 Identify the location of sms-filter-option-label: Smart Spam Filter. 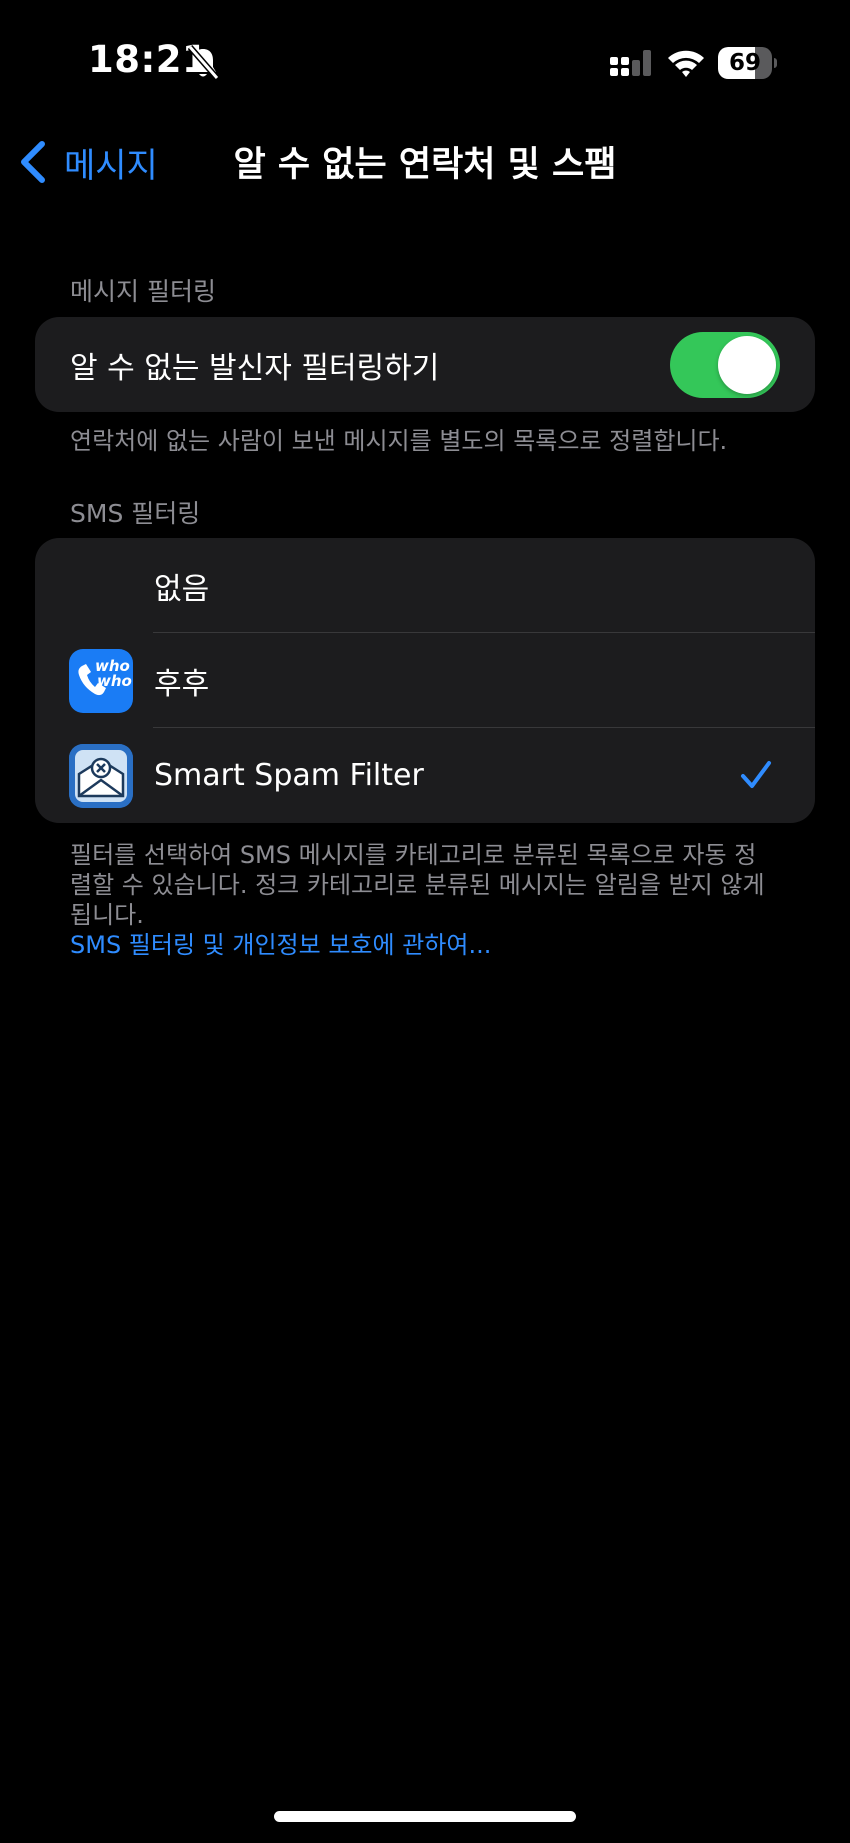
(289, 775).